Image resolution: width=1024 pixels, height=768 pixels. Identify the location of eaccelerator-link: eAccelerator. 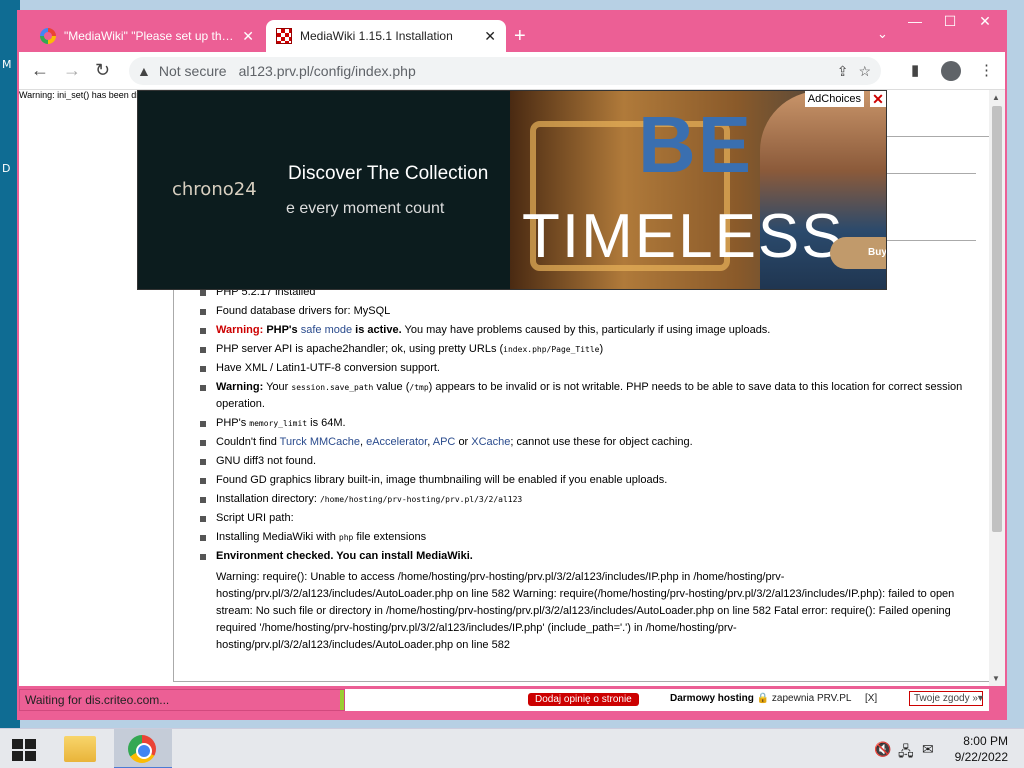
(396, 442).